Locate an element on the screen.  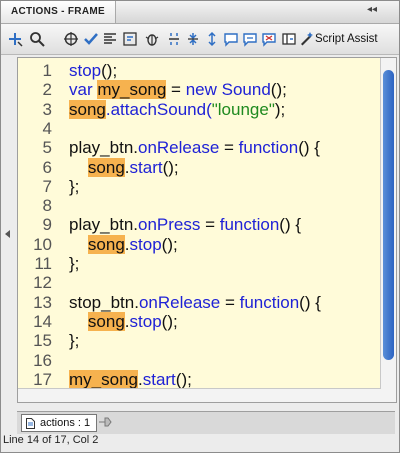
apply-line-comment-icon is located at coordinates (250, 39).